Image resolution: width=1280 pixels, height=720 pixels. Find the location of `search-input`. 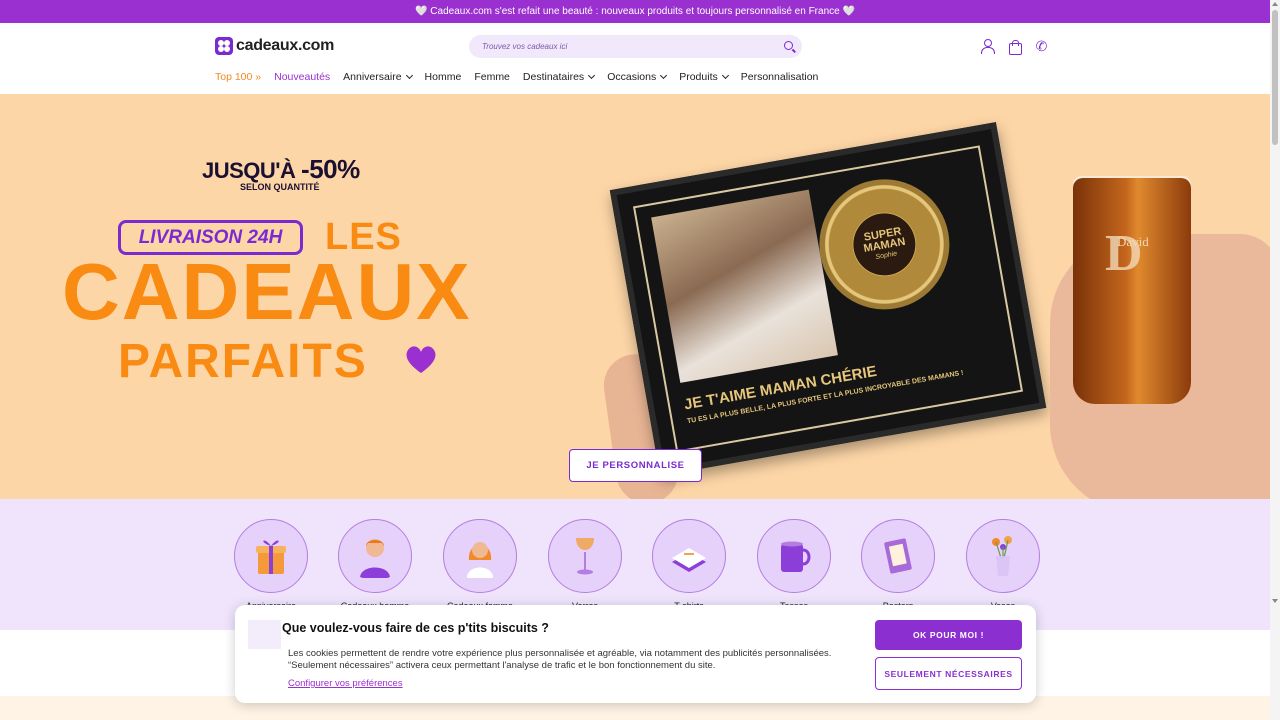

search-input is located at coordinates (619, 46).